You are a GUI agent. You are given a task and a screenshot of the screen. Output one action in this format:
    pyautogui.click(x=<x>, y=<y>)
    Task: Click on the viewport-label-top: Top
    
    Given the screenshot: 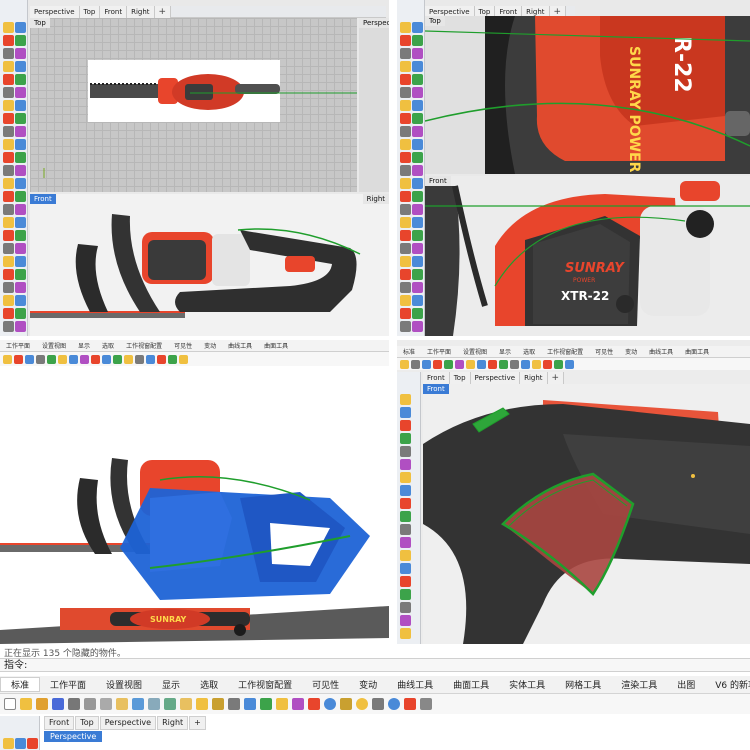 What is the action you would take?
    pyautogui.click(x=40, y=23)
    